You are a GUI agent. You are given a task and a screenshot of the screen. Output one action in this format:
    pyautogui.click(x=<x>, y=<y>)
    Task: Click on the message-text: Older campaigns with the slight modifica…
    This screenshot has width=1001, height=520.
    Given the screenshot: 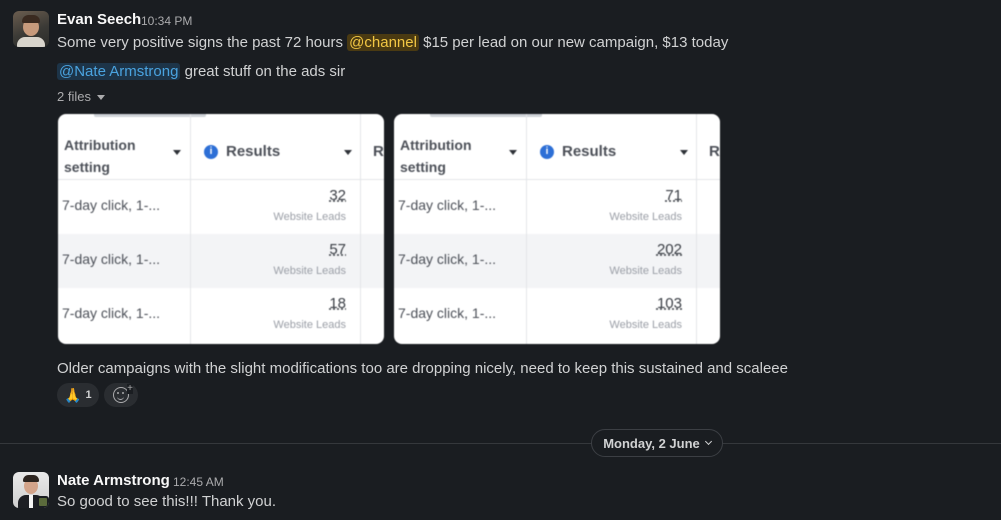 What is the action you would take?
    pyautogui.click(x=422, y=368)
    